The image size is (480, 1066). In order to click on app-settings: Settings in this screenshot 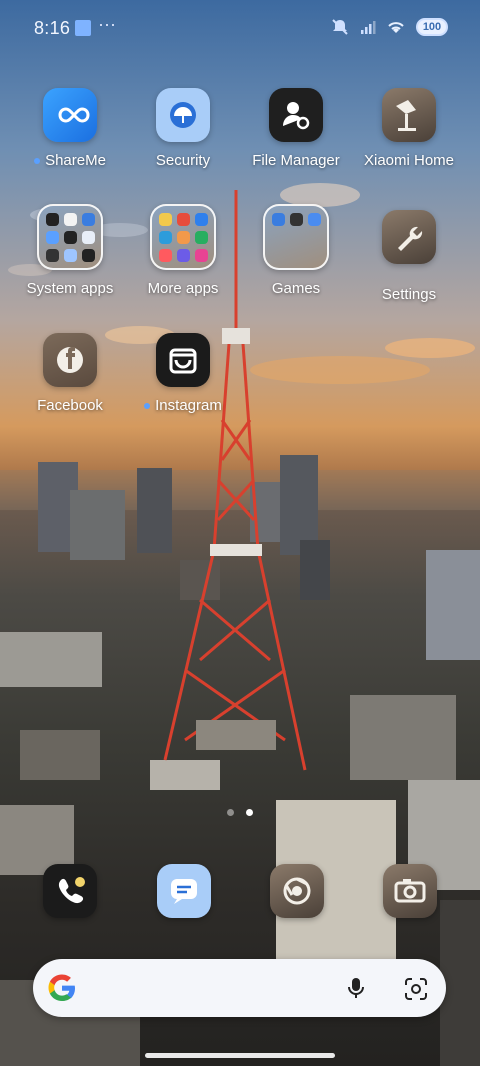, I will do `click(409, 256)`.